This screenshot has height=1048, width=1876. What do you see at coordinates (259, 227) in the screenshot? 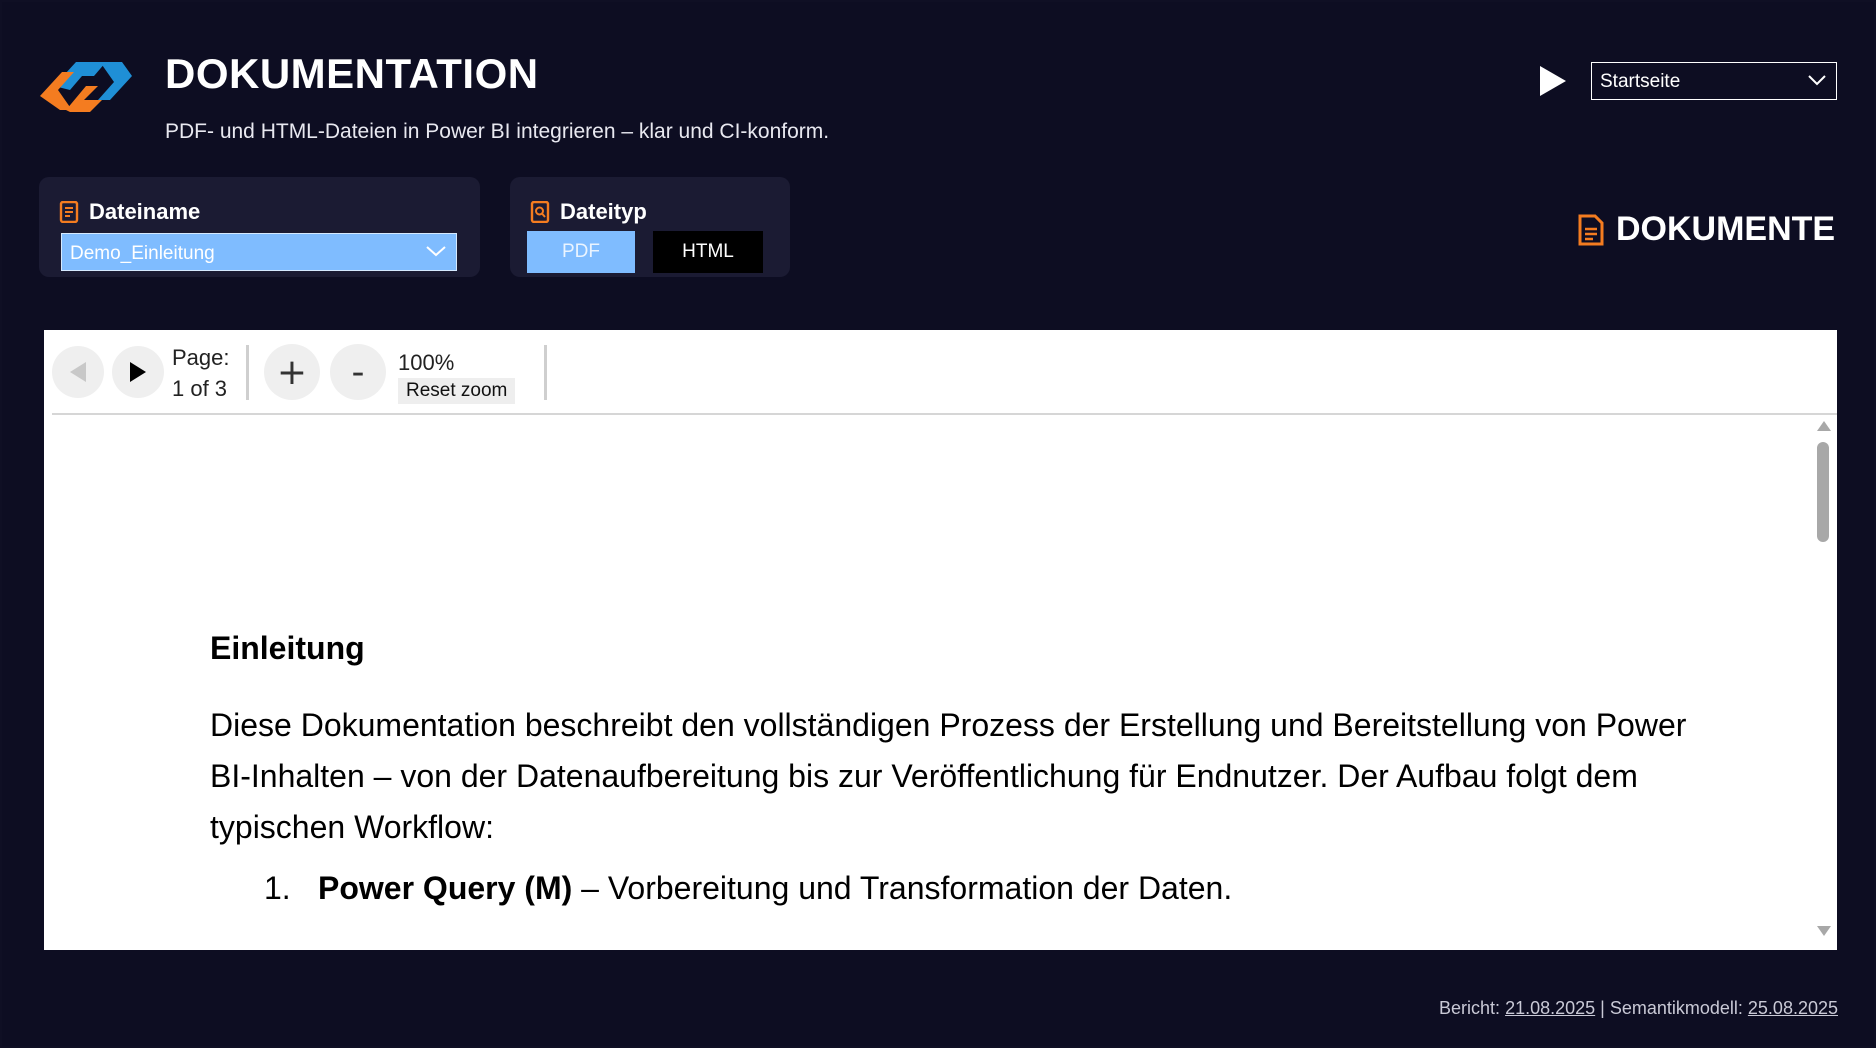
I see `filename-filter-card: Dateiname Demo_Einleitung` at bounding box center [259, 227].